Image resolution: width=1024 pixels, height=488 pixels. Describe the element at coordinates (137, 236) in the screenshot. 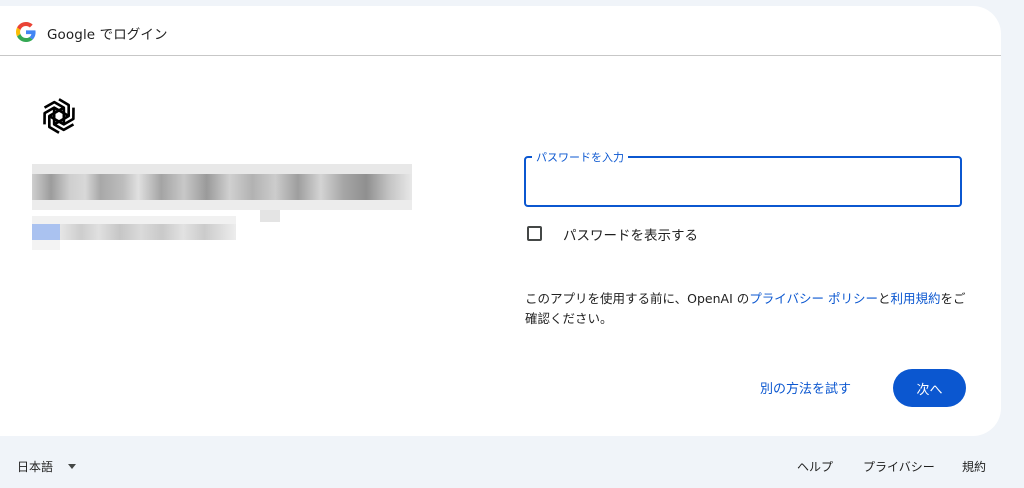

I see `redacted-account-email` at that location.